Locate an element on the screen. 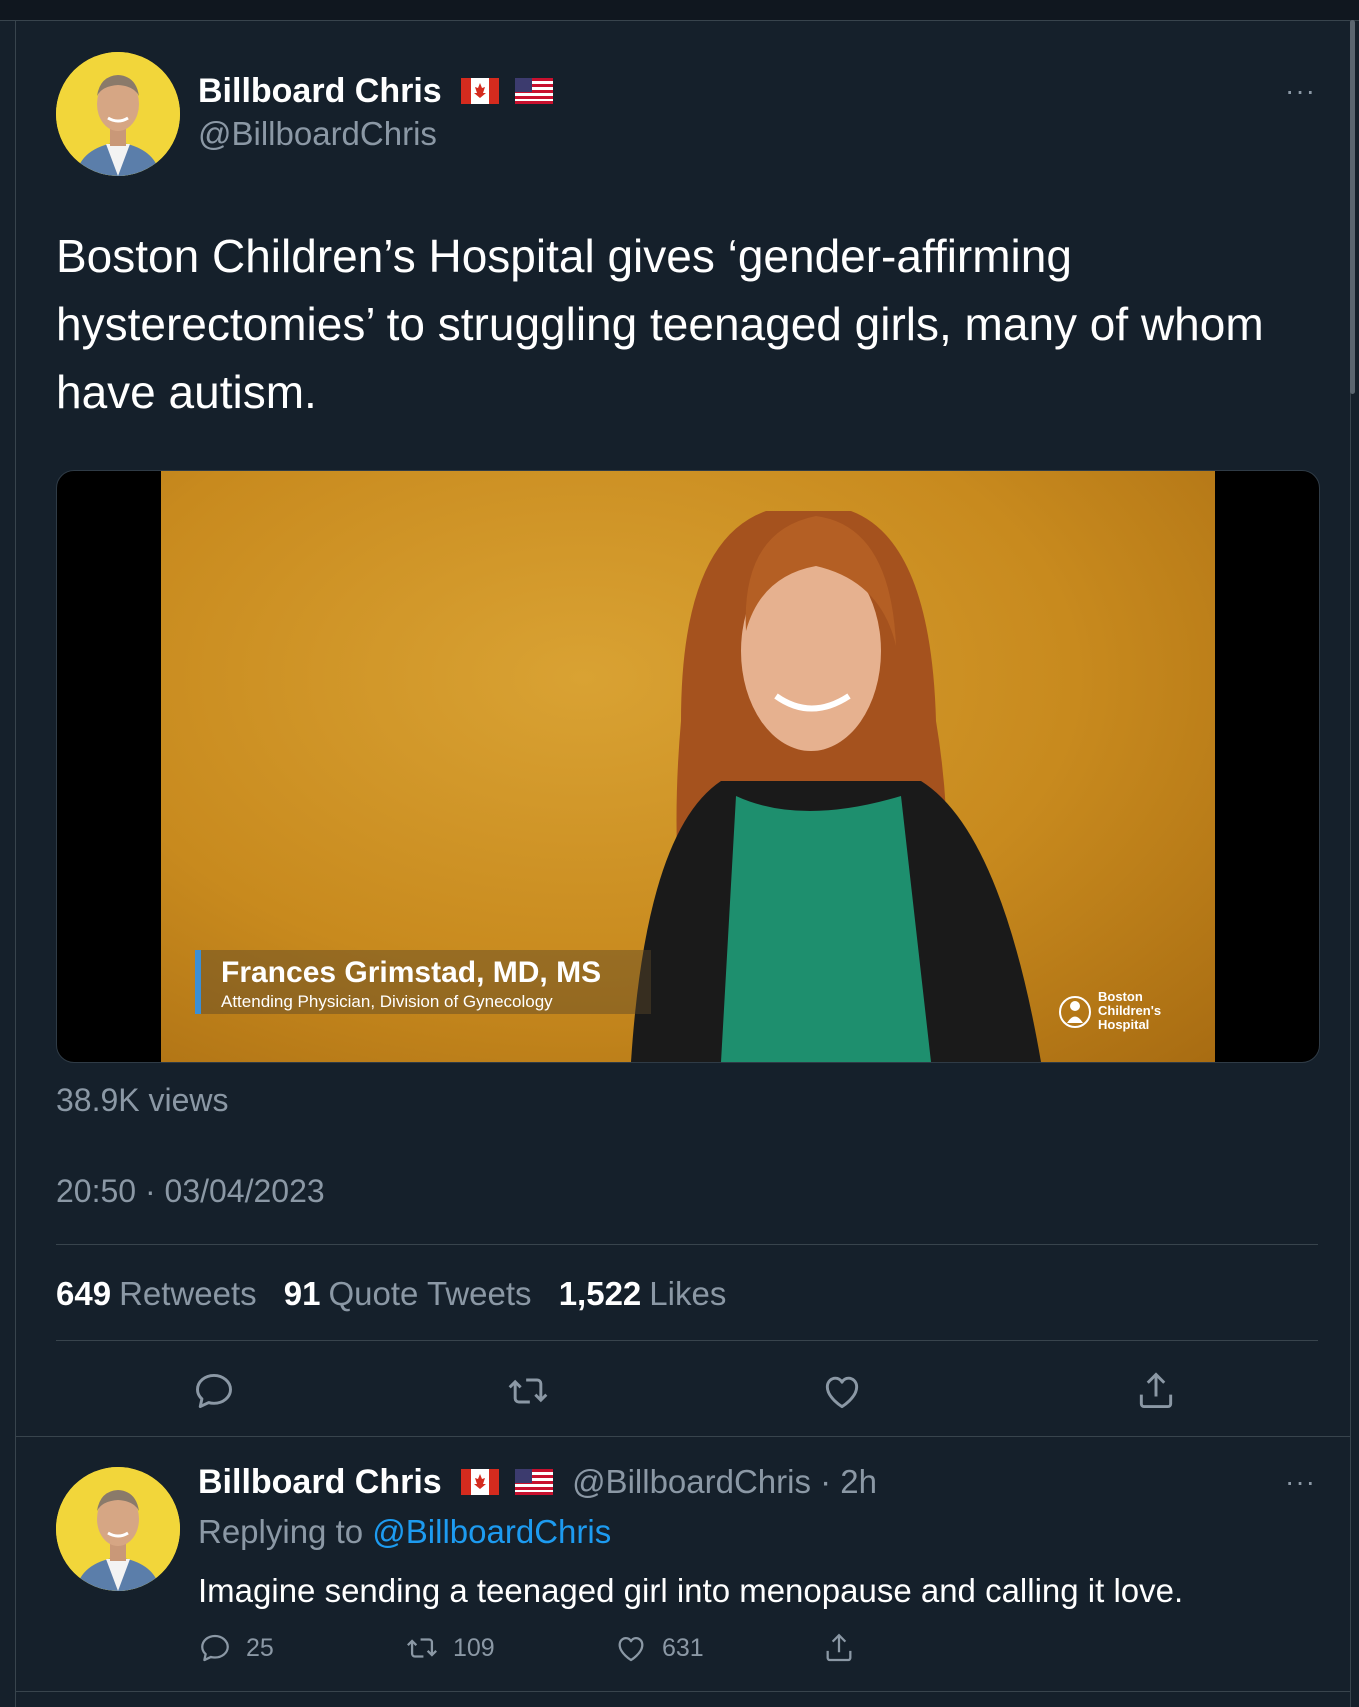  quotes-stat: 91 Quote Tweets is located at coordinates (417, 1293).